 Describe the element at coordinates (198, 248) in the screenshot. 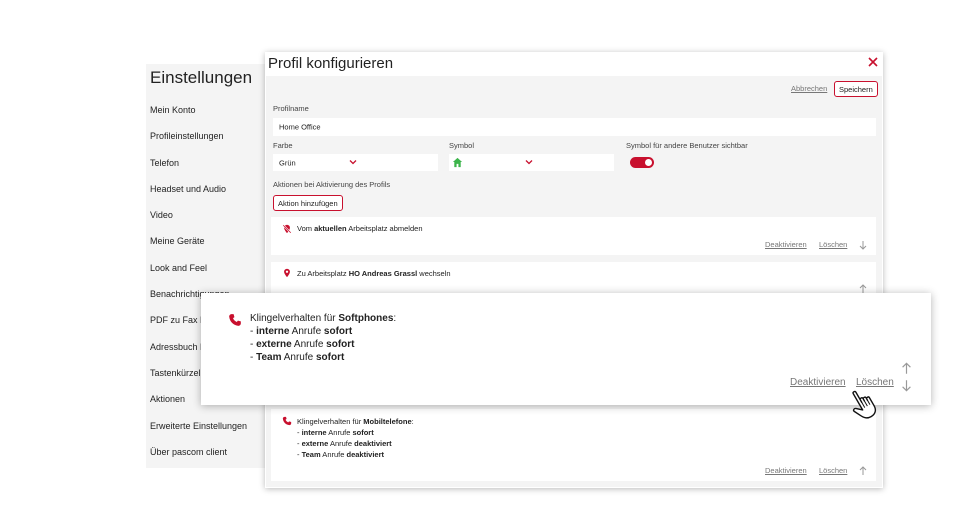

I see `settings-item-geraete: Meine Geräte` at that location.